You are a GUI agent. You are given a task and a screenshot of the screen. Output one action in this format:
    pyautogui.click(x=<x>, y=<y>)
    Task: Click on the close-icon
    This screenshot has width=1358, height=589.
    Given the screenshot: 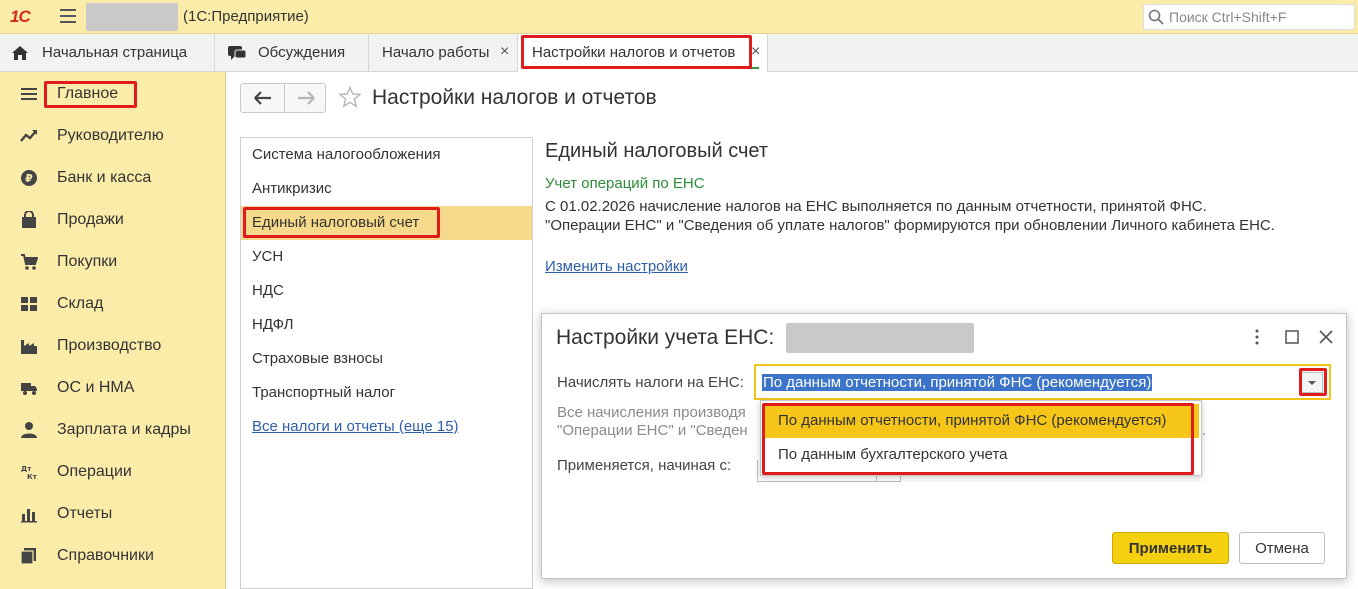 What is the action you would take?
    pyautogui.click(x=1326, y=337)
    